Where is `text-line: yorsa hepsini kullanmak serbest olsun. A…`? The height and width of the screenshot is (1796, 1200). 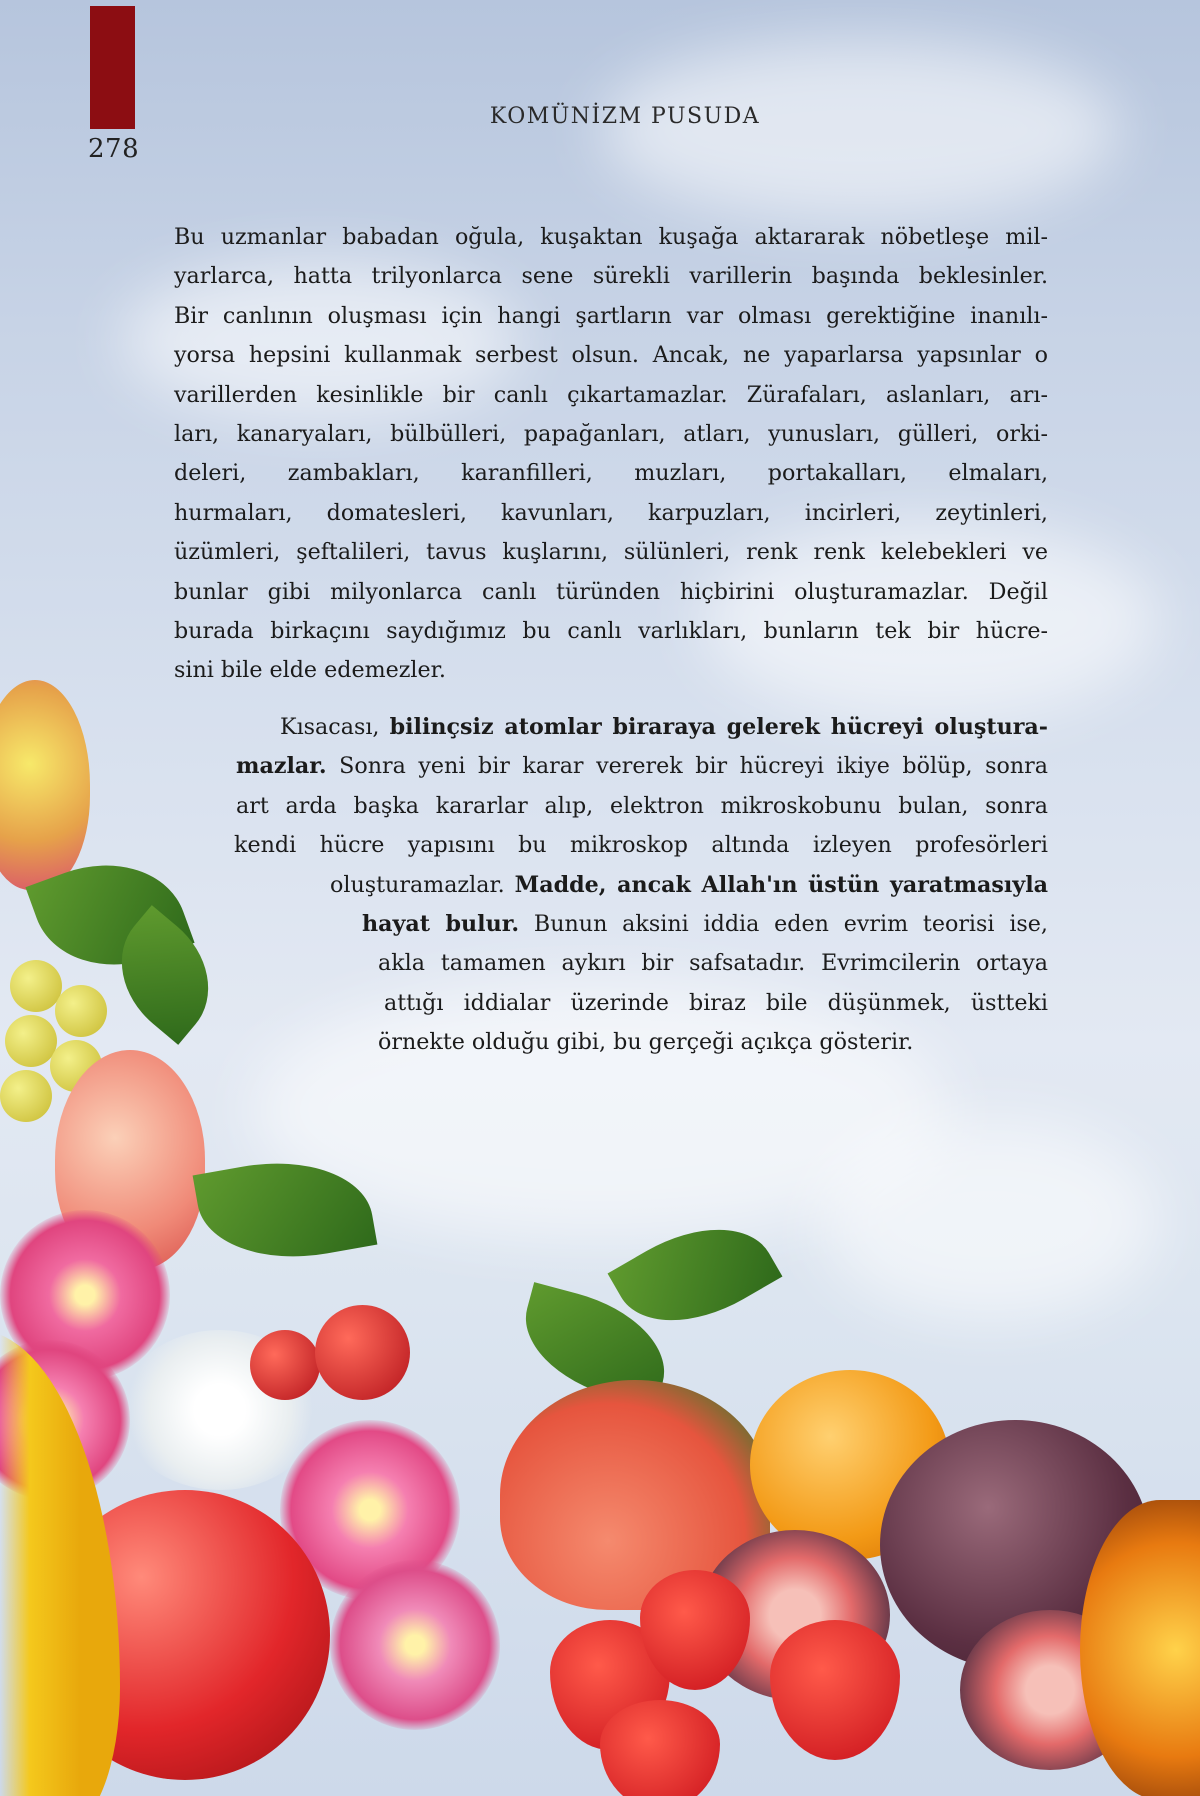
text-line: yorsa hepsini kullanmak serbest olsun. A… is located at coordinates (611, 355).